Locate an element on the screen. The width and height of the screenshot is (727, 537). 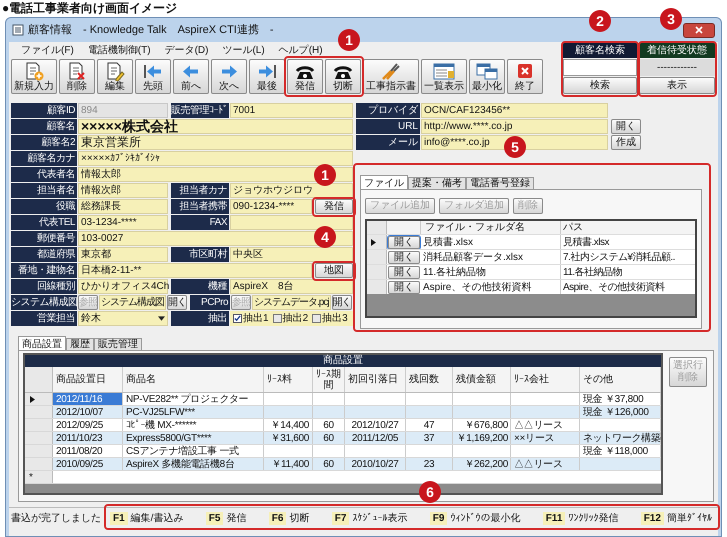
text-field: システム構成図 is located at coordinates (132, 302).